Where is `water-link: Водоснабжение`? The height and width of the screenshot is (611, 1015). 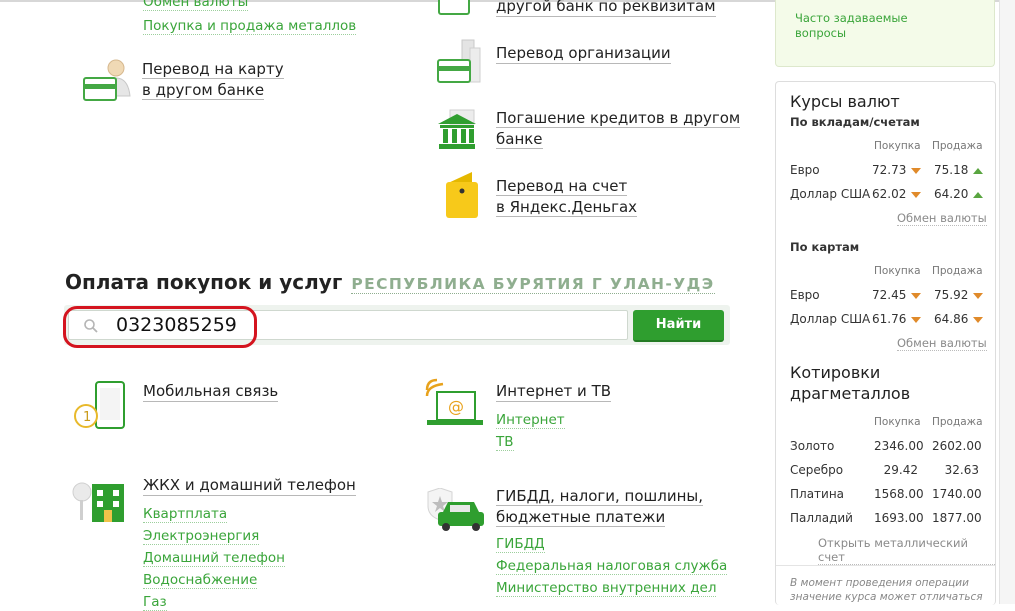 water-link: Водоснабжение is located at coordinates (200, 580).